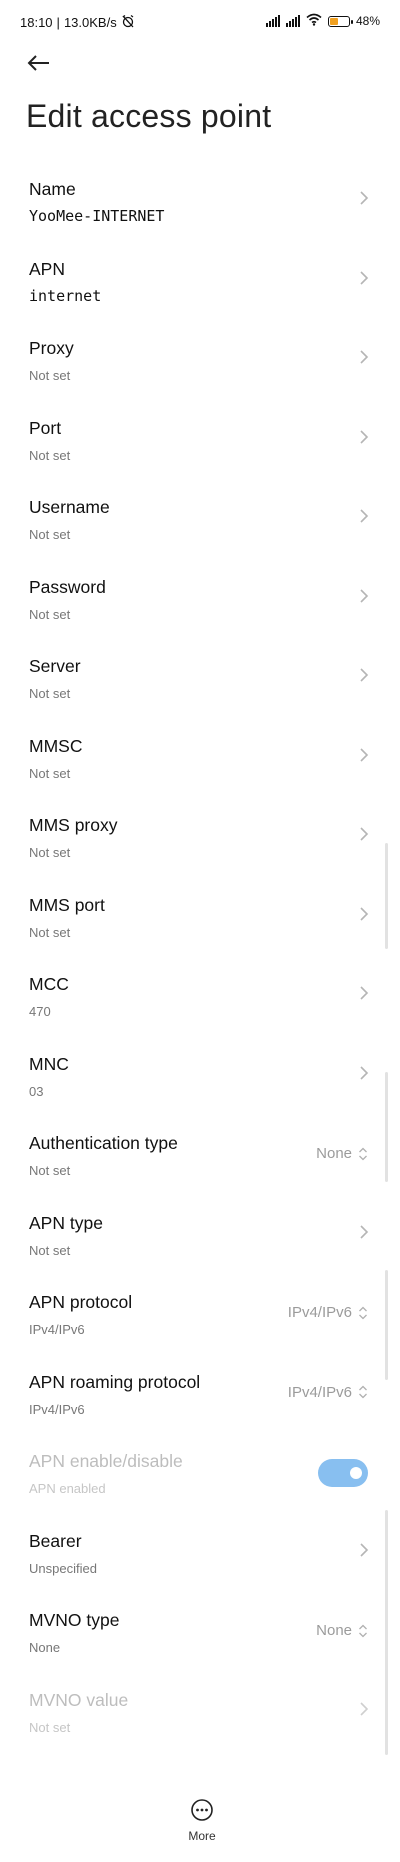 The width and height of the screenshot is (400, 1862). What do you see at coordinates (81, 1302) in the screenshot?
I see `pref-label: APN protocol` at bounding box center [81, 1302].